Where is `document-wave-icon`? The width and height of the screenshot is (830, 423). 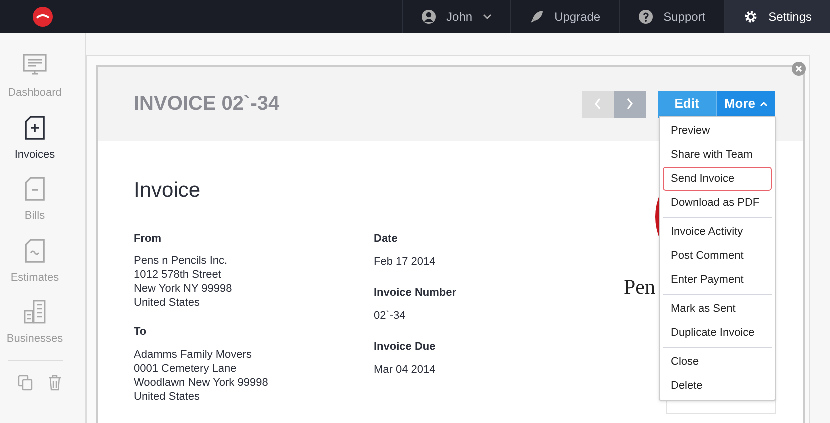
document-wave-icon is located at coordinates (35, 251).